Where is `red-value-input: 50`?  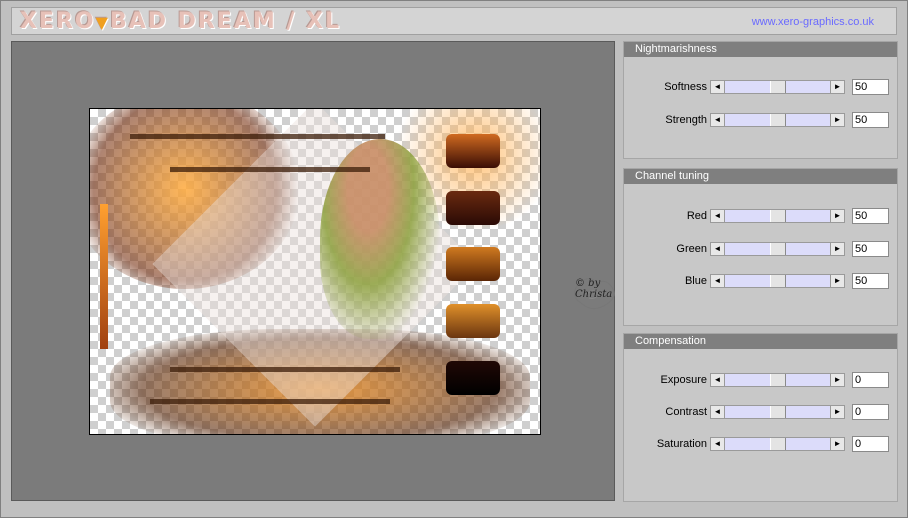
red-value-input: 50 is located at coordinates (870, 216).